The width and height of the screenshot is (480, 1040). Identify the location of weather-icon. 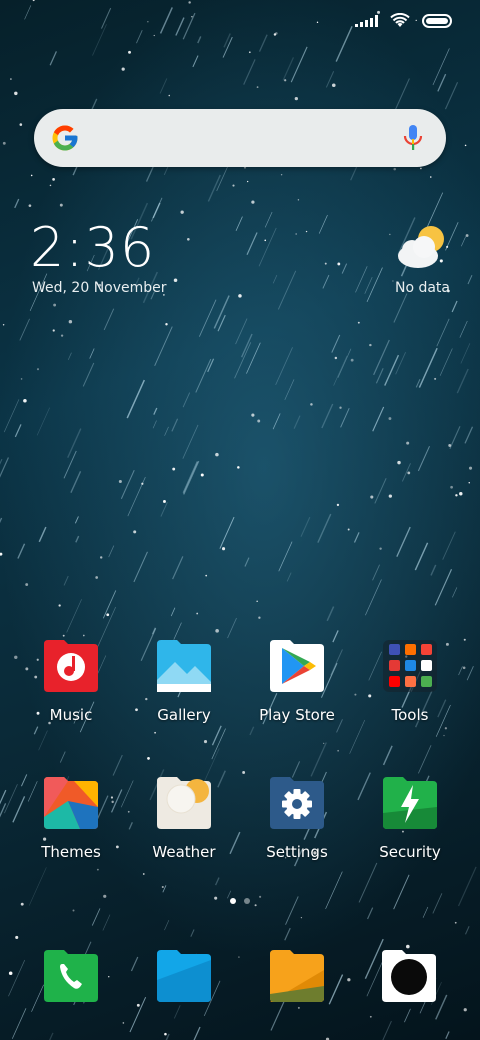
(184, 803).